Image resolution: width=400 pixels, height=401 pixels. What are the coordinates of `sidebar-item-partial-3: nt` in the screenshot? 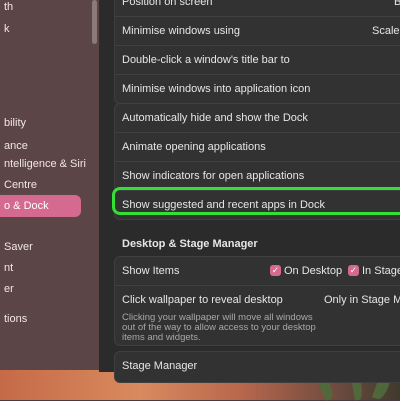 It's located at (6, 268).